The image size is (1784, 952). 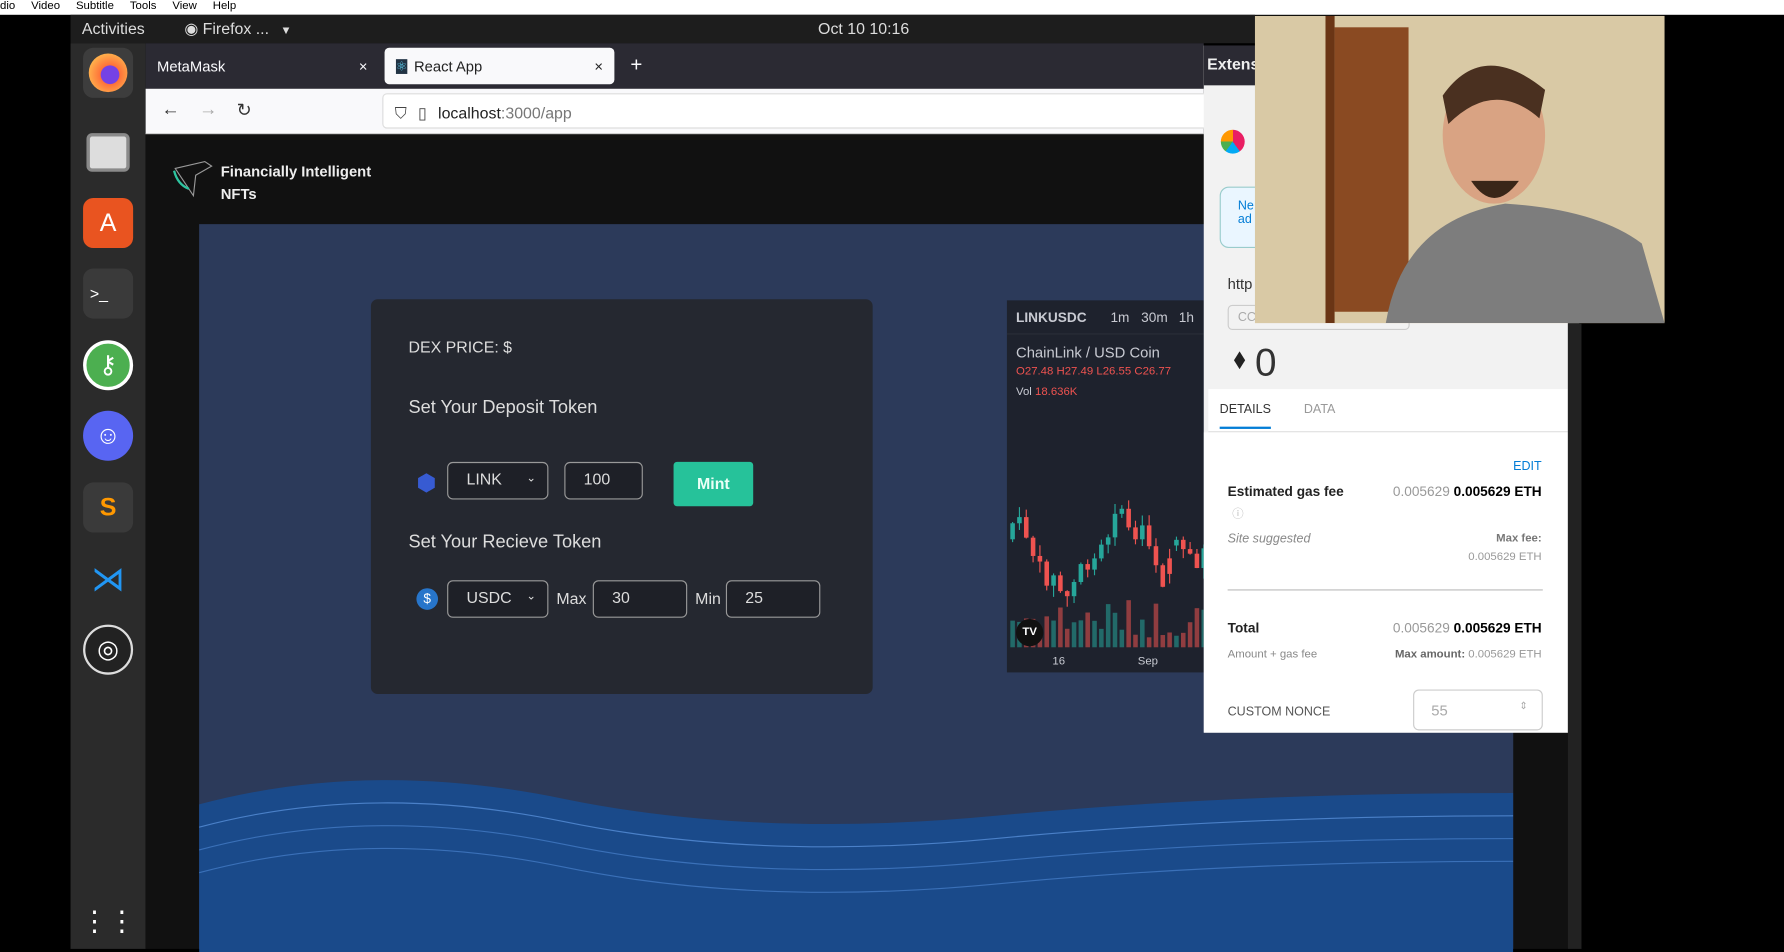 What do you see at coordinates (1239, 359) in the screenshot?
I see `eth-icon: ⬧` at bounding box center [1239, 359].